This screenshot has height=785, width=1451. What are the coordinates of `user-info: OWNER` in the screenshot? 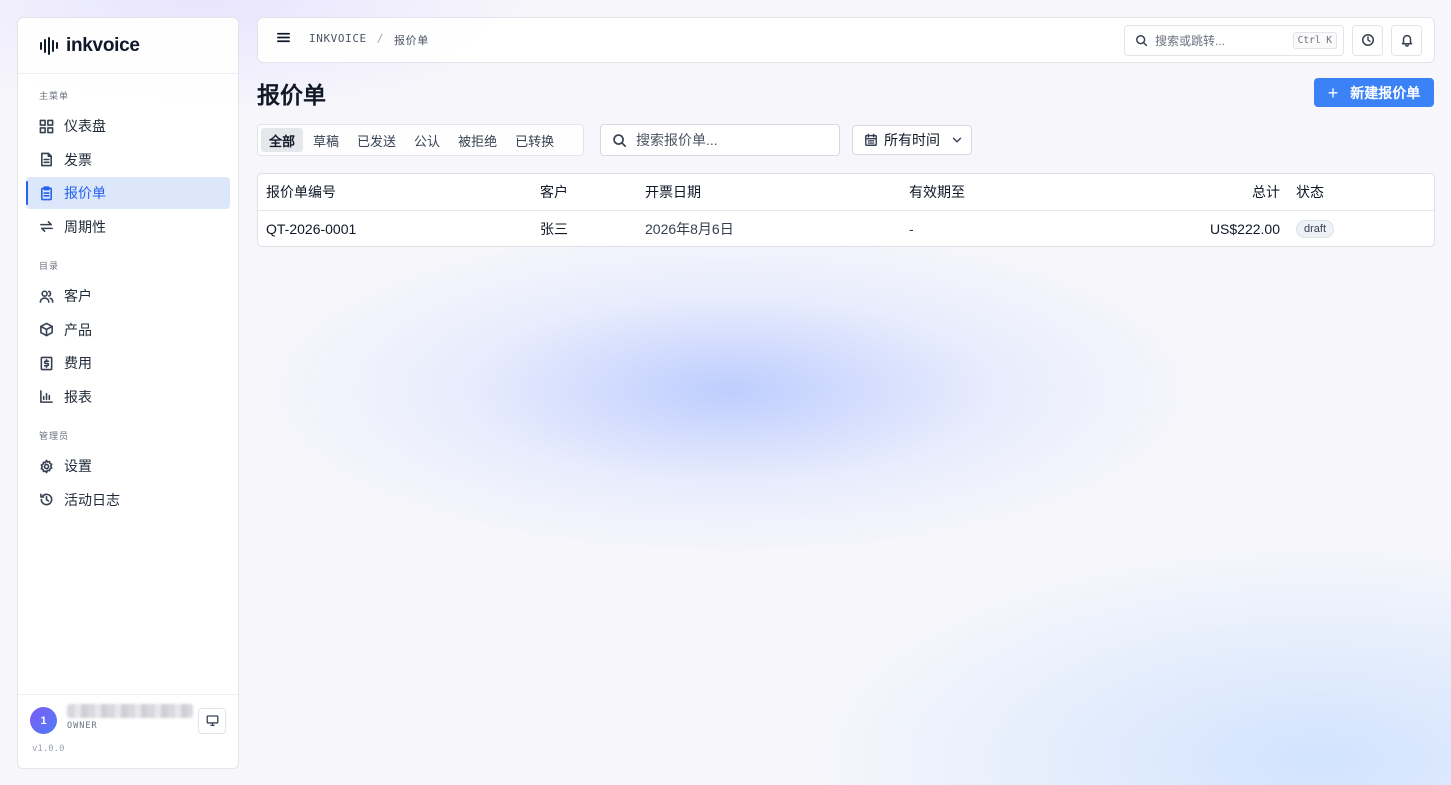 It's located at (132, 717).